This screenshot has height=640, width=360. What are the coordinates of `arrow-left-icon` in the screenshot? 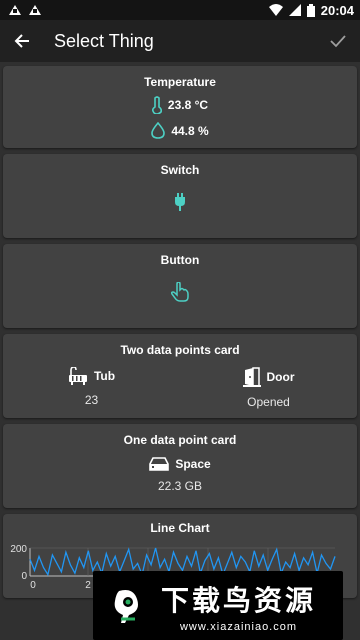 It's located at (22, 41).